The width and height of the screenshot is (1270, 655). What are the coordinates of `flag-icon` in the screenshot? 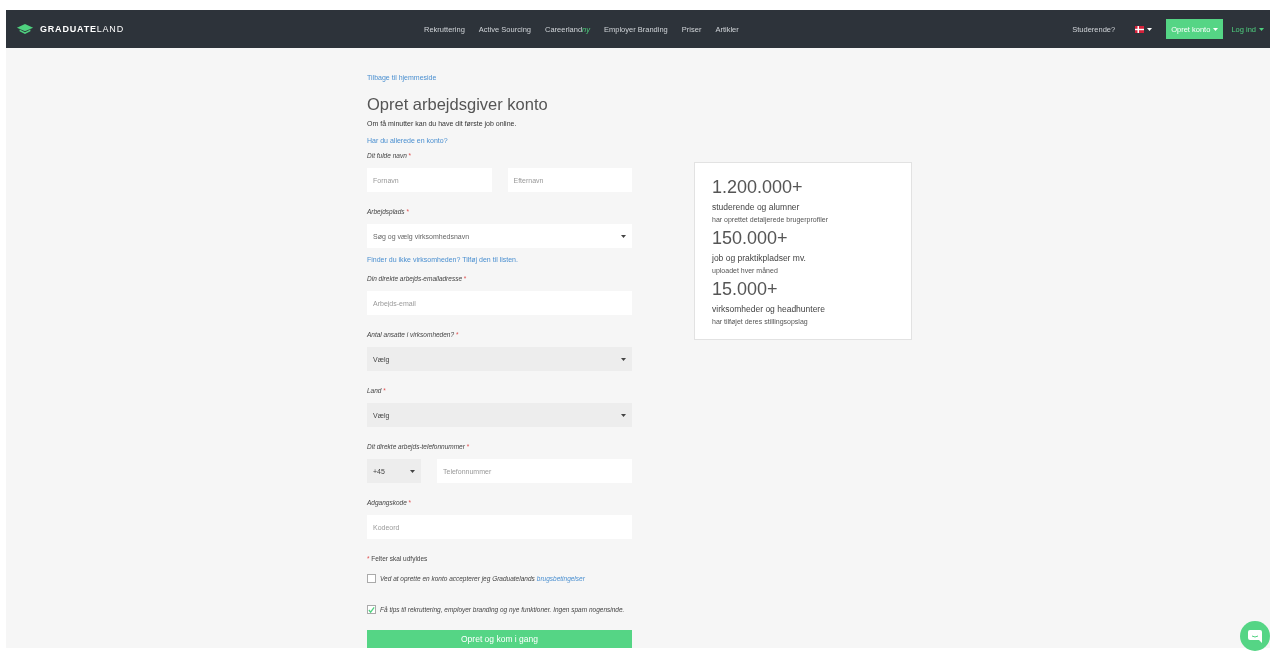 It's located at (1140, 29).